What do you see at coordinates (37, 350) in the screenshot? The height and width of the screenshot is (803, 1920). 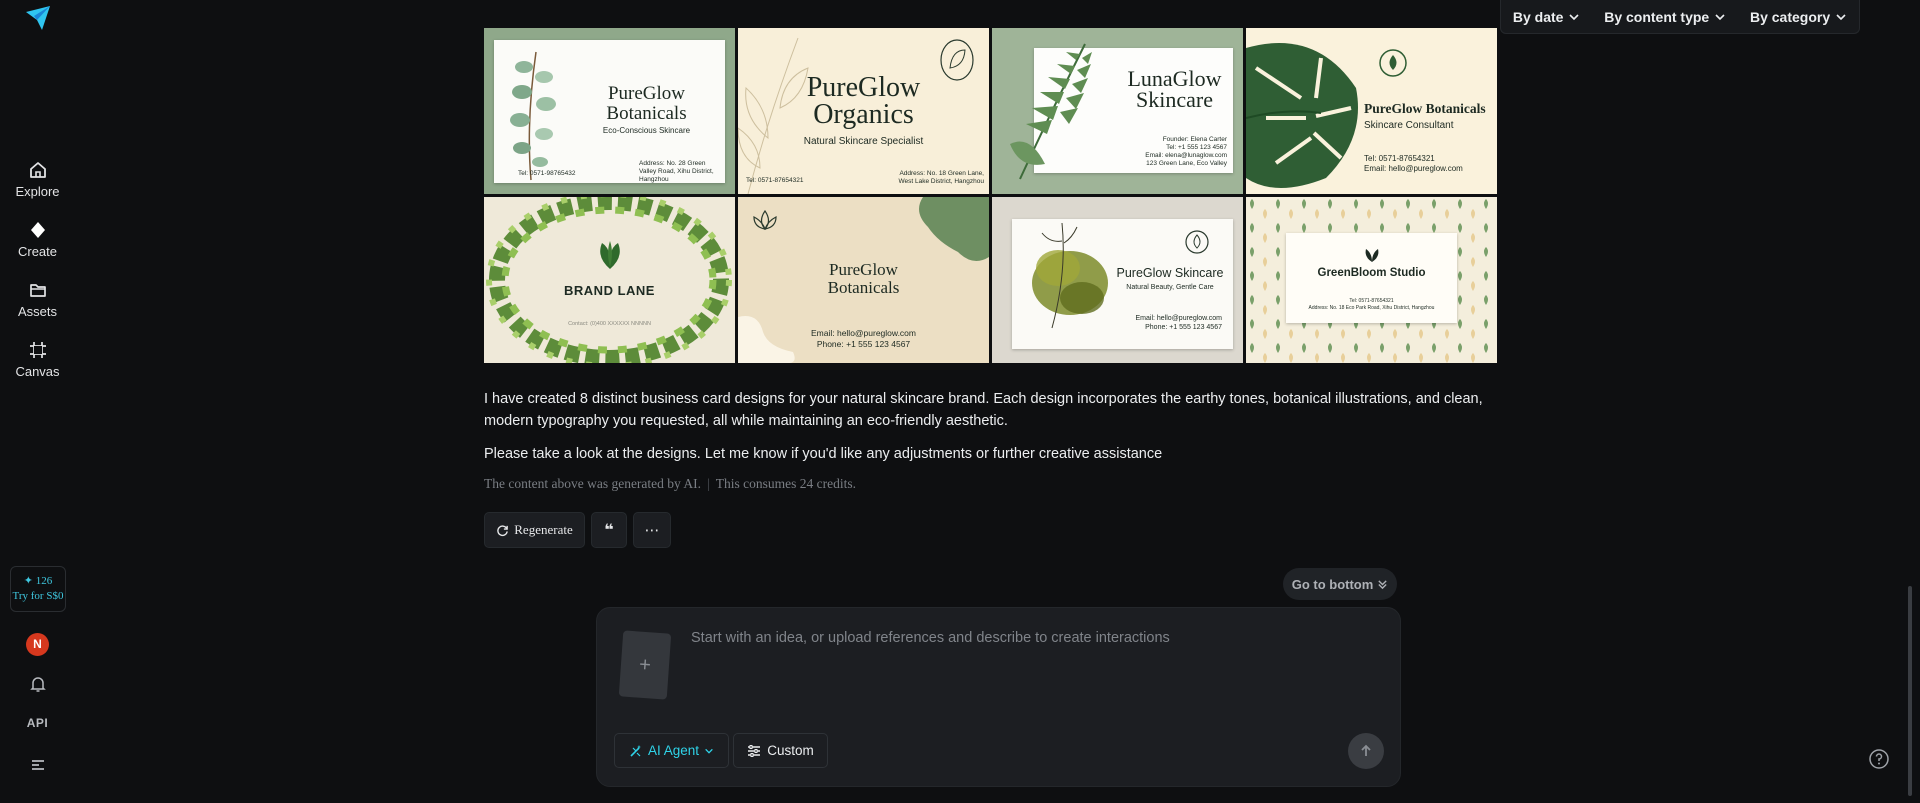 I see `canvas-icon` at bounding box center [37, 350].